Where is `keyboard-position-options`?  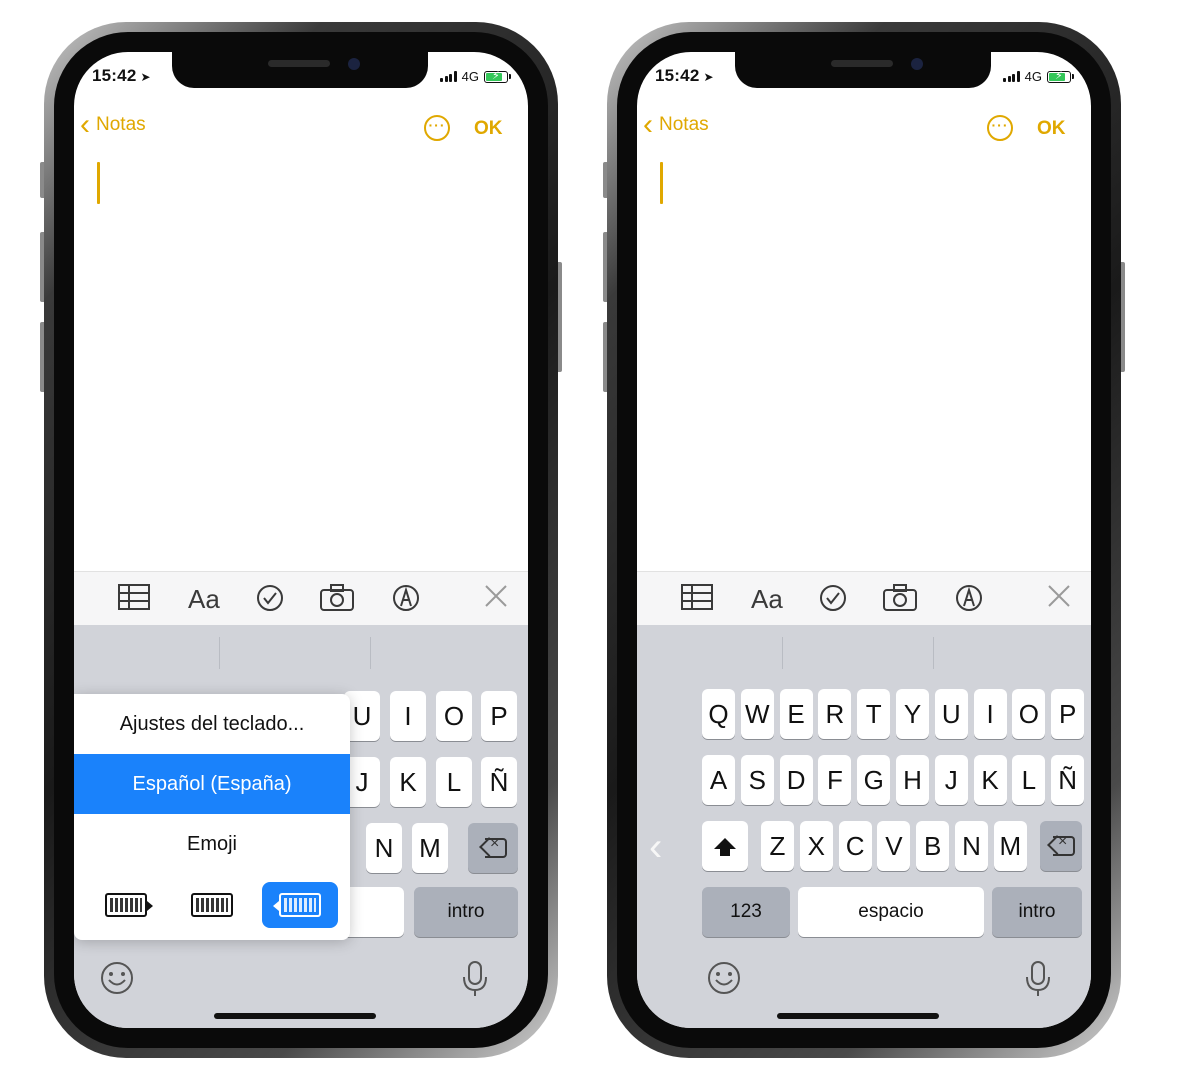
keyboard-position-options is located at coordinates (212, 907).